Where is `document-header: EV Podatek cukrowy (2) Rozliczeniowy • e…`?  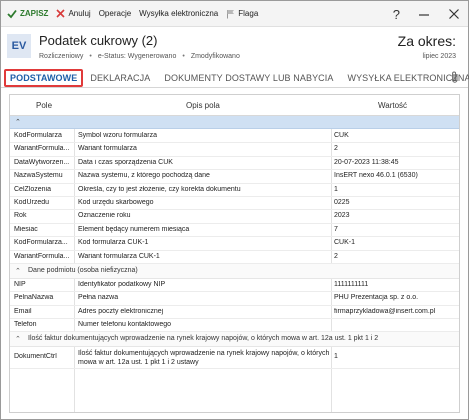 document-header: EV Podatek cukrowy (2) Rozliczeniowy • e… is located at coordinates (234, 48).